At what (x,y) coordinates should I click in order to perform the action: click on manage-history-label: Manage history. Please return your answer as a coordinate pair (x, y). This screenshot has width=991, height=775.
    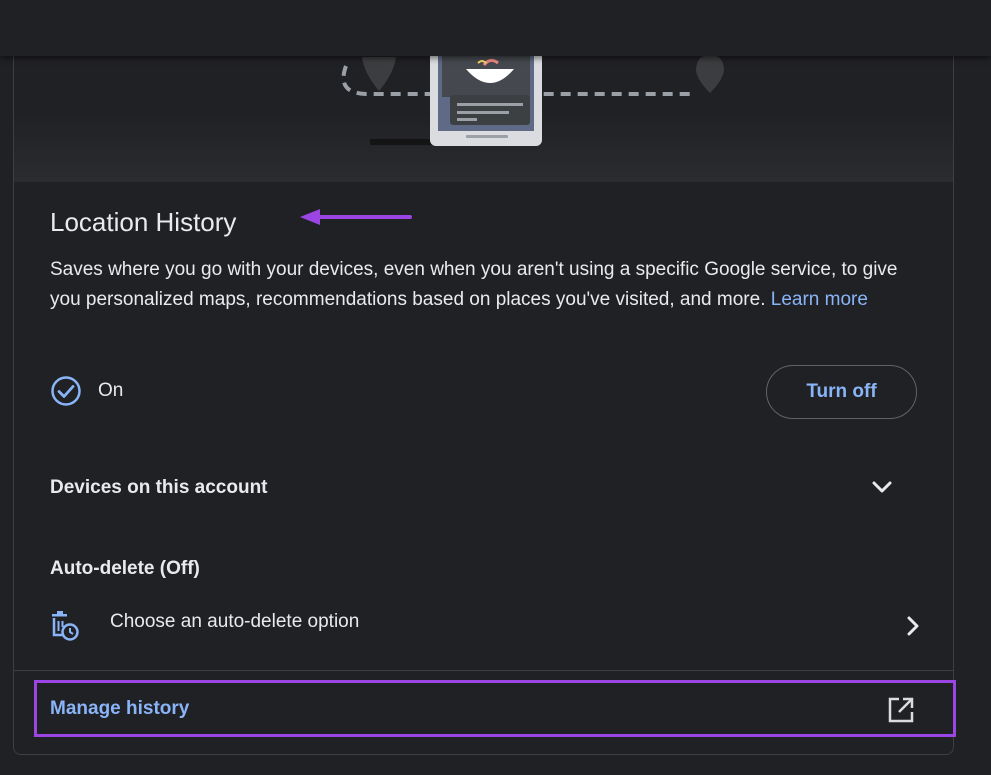
    Looking at the image, I should click on (120, 708).